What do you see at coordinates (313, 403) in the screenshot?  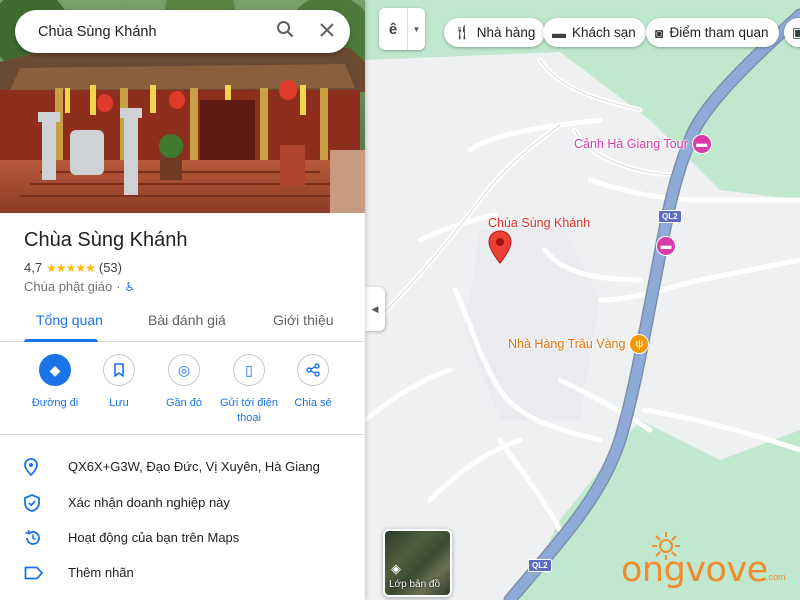 I see `action-label: Chia sẻ` at bounding box center [313, 403].